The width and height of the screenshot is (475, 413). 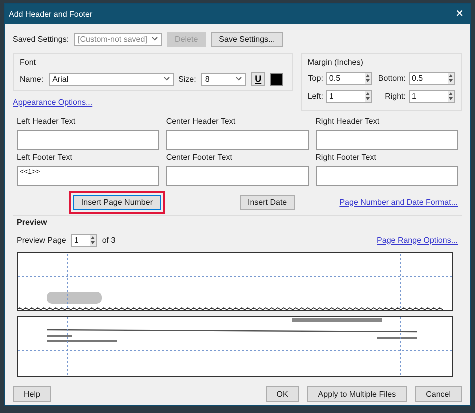 What do you see at coordinates (316, 78) in the screenshot?
I see `margin-label: Top:` at bounding box center [316, 78].